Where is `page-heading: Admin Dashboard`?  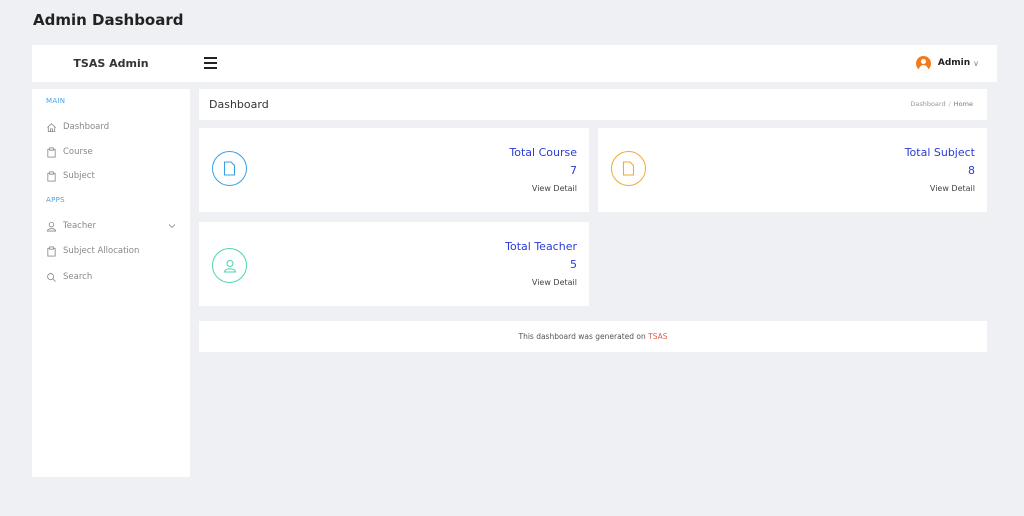
page-heading: Admin Dashboard is located at coordinates (108, 20).